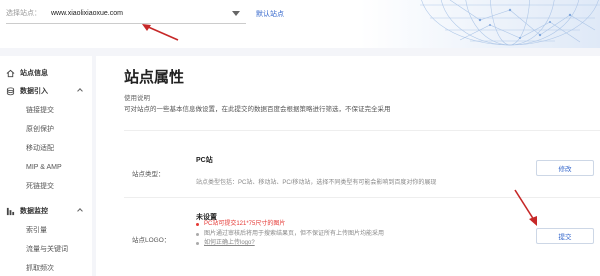  What do you see at coordinates (229, 244) in the screenshot?
I see `logo-howto-link: 如何正确上传logo?` at bounding box center [229, 244].